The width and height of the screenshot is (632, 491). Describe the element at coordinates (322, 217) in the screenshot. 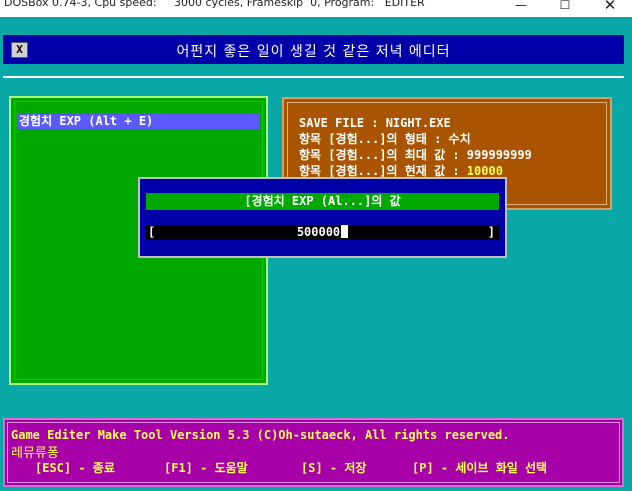

I see `value-input-dialog: [경험치 EXP (Al...]의 값 [ 500000 ]` at that location.